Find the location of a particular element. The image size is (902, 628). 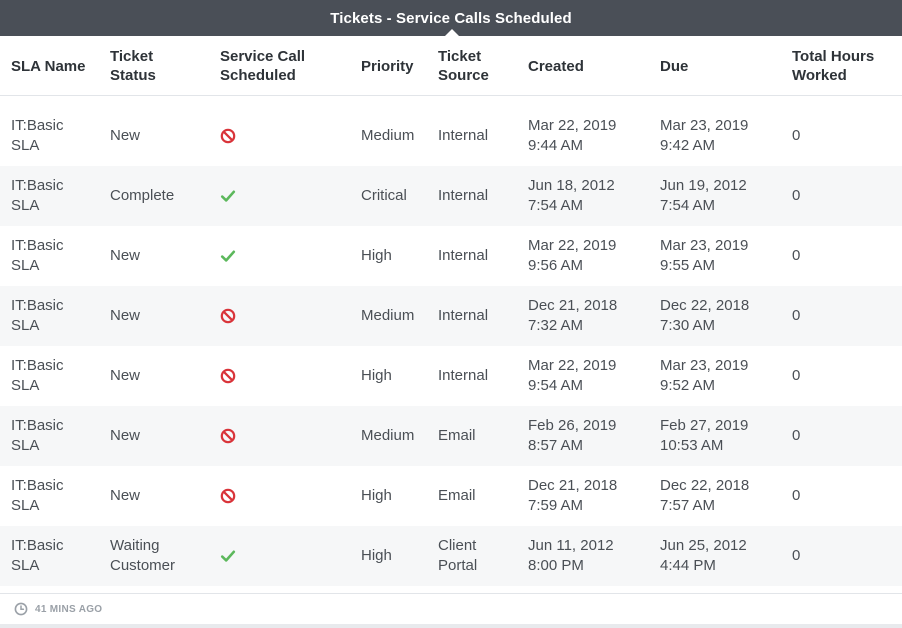

col-header-total-hours-worked: Total Hours Worked is located at coordinates (842, 66).